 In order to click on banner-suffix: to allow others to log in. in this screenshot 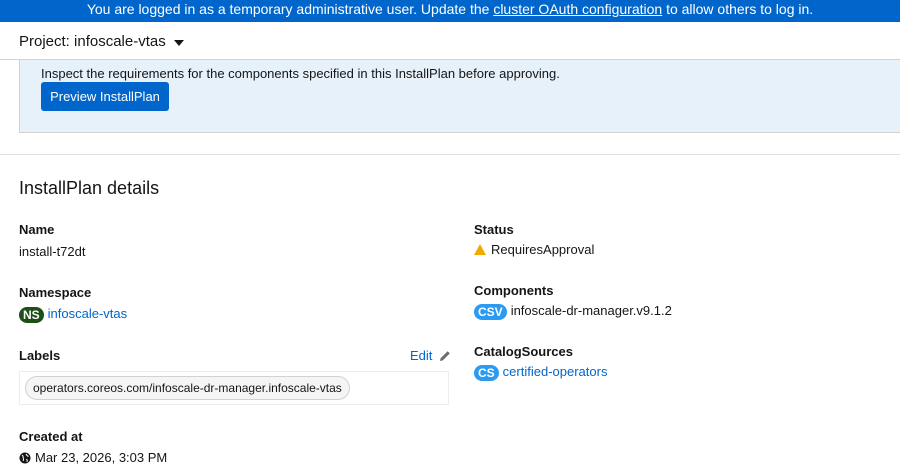, I will do `click(738, 9)`.